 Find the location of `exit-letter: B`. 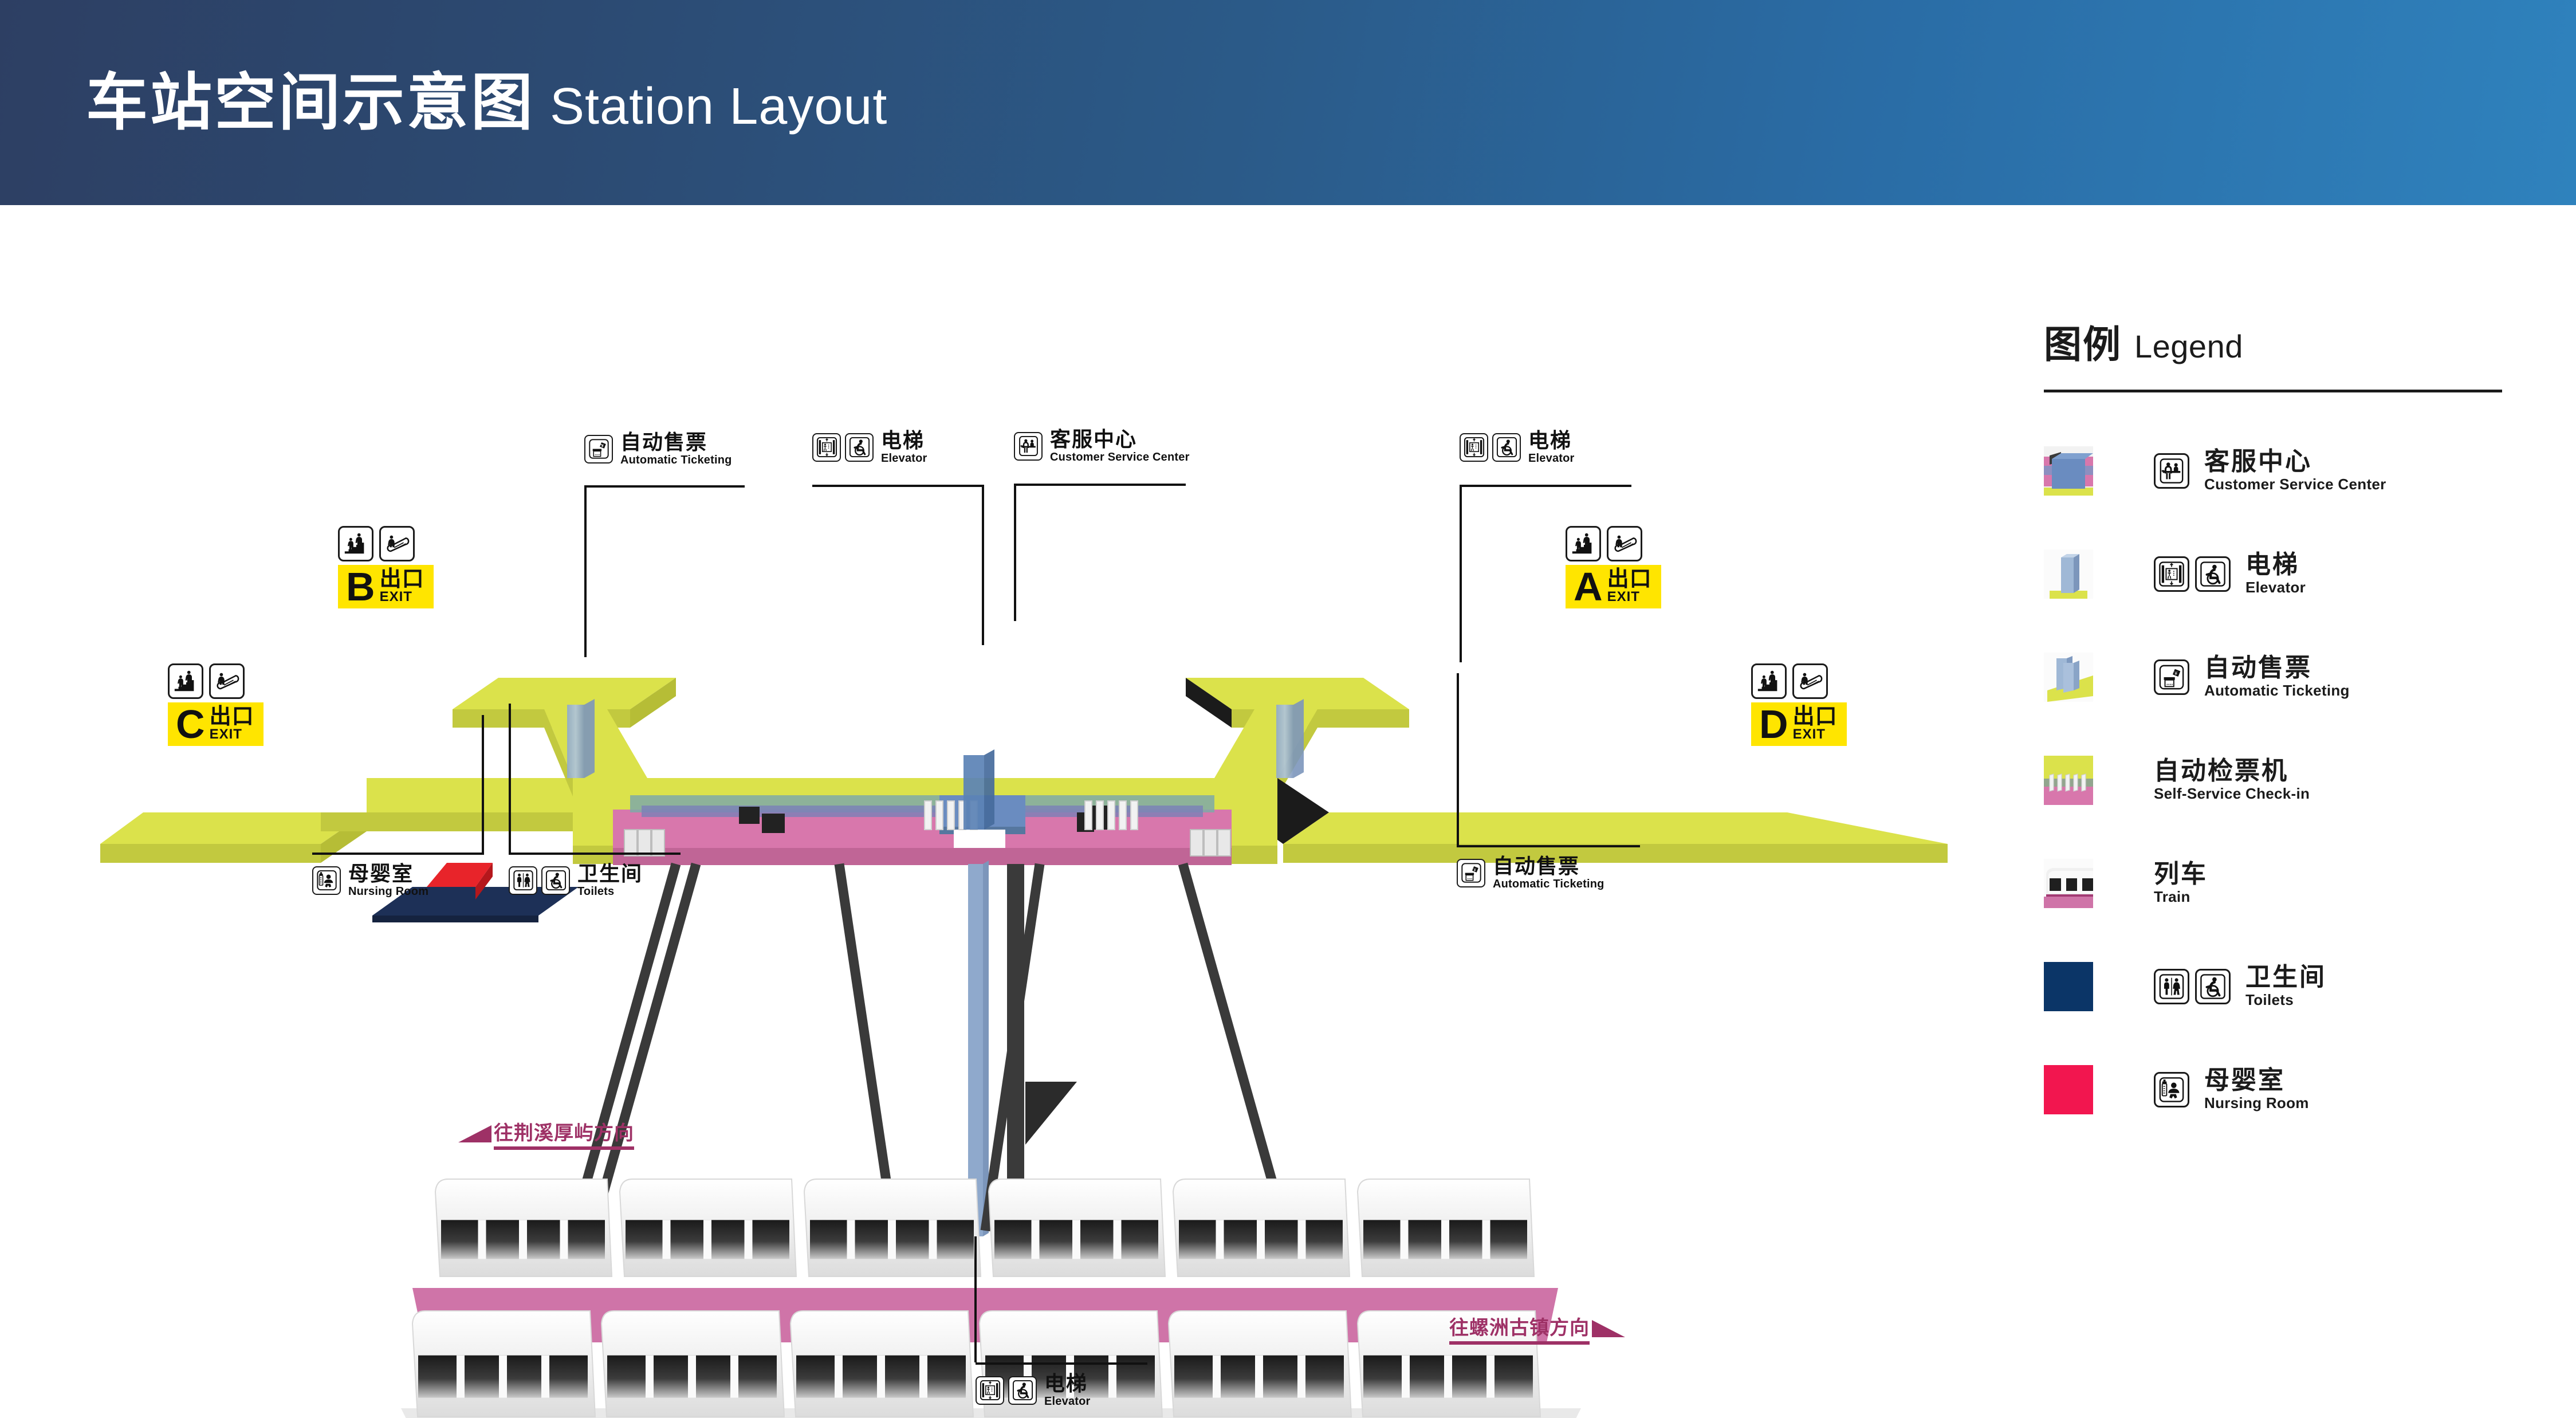

exit-letter: B is located at coordinates (360, 586).